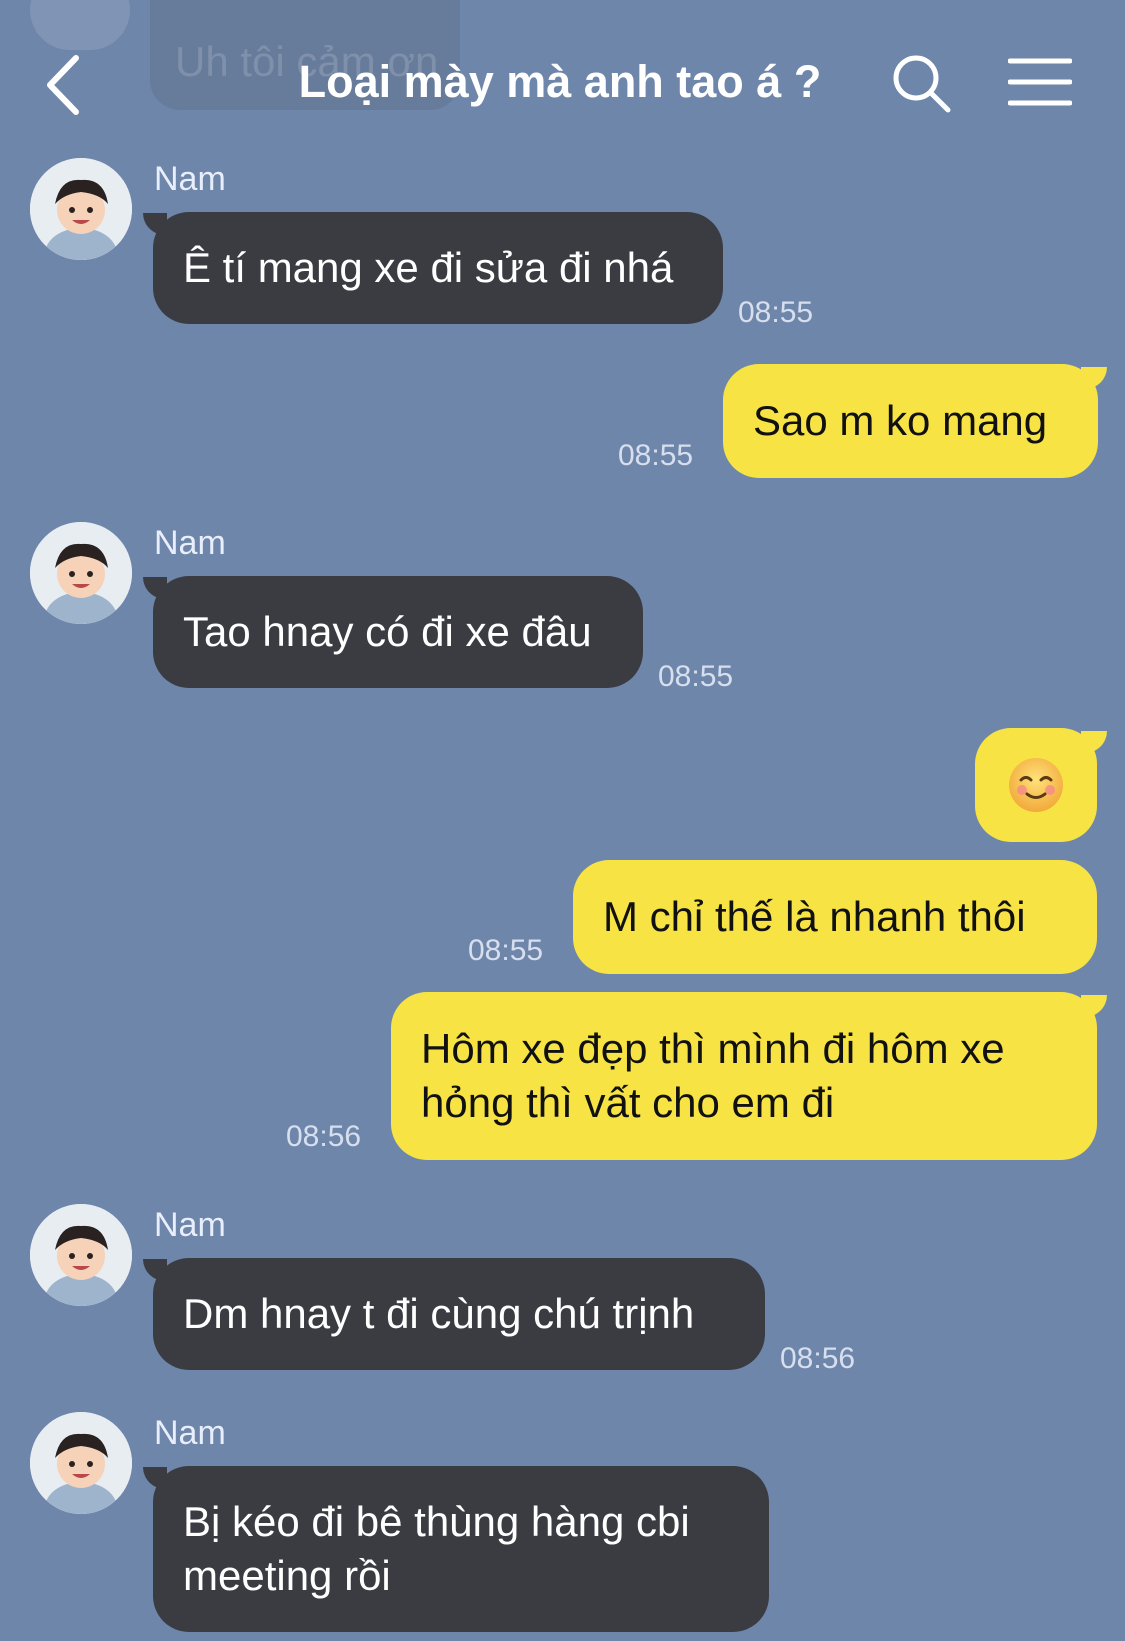 This screenshot has height=1641, width=1125. Describe the element at coordinates (560, 81) in the screenshot. I see `chat-title: Loại mày mà anh tao á ?` at that location.